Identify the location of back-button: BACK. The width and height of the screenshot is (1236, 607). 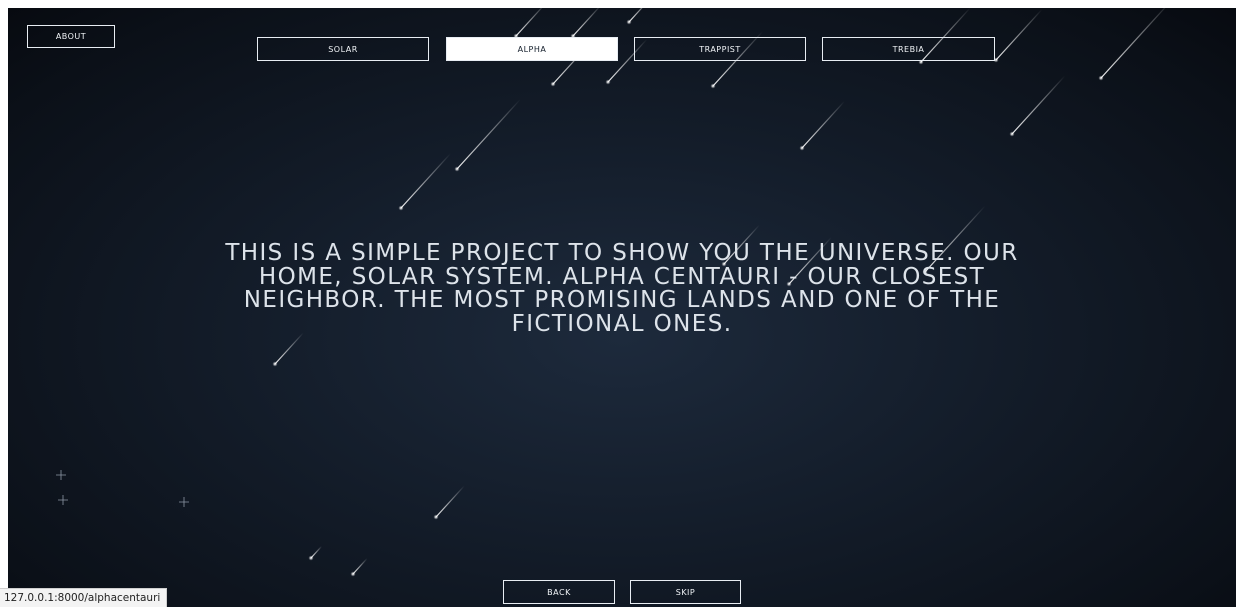
(559, 592).